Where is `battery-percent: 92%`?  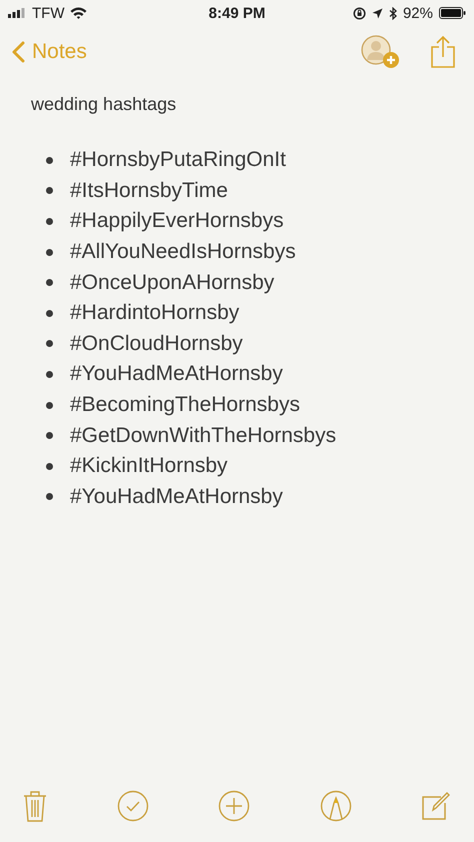
battery-percent: 92% is located at coordinates (417, 13).